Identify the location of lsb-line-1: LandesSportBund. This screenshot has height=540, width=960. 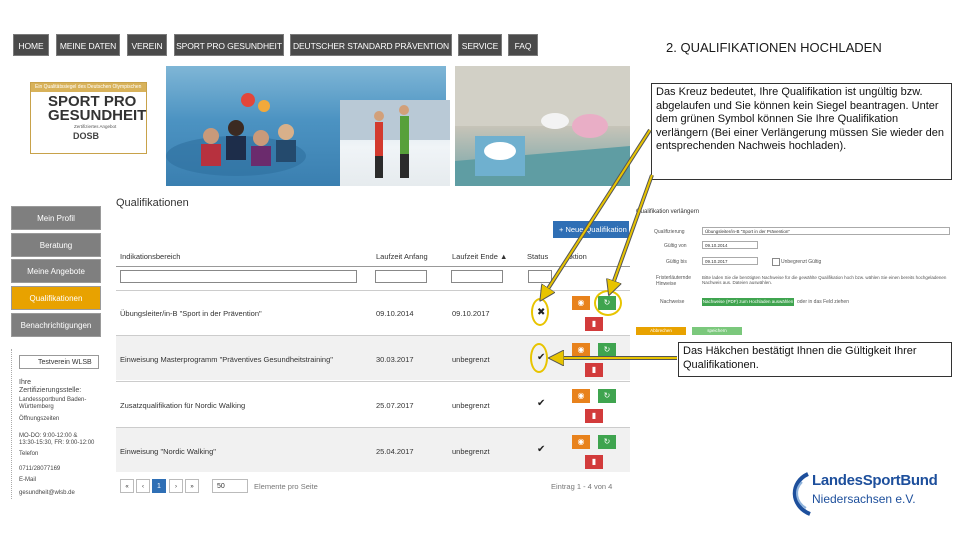
(875, 480).